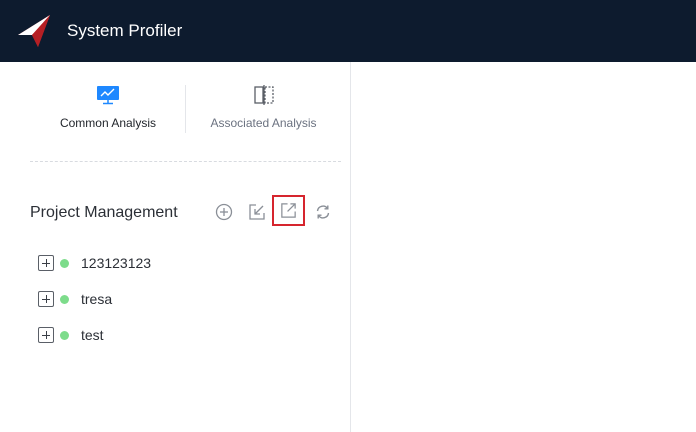  I want to click on add-circle-icon, so click(224, 212).